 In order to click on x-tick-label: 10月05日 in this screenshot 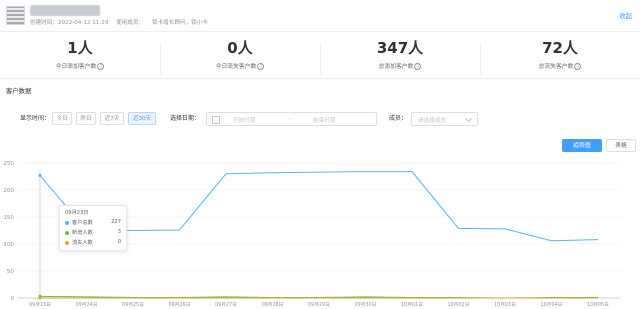, I will do `click(598, 305)`.